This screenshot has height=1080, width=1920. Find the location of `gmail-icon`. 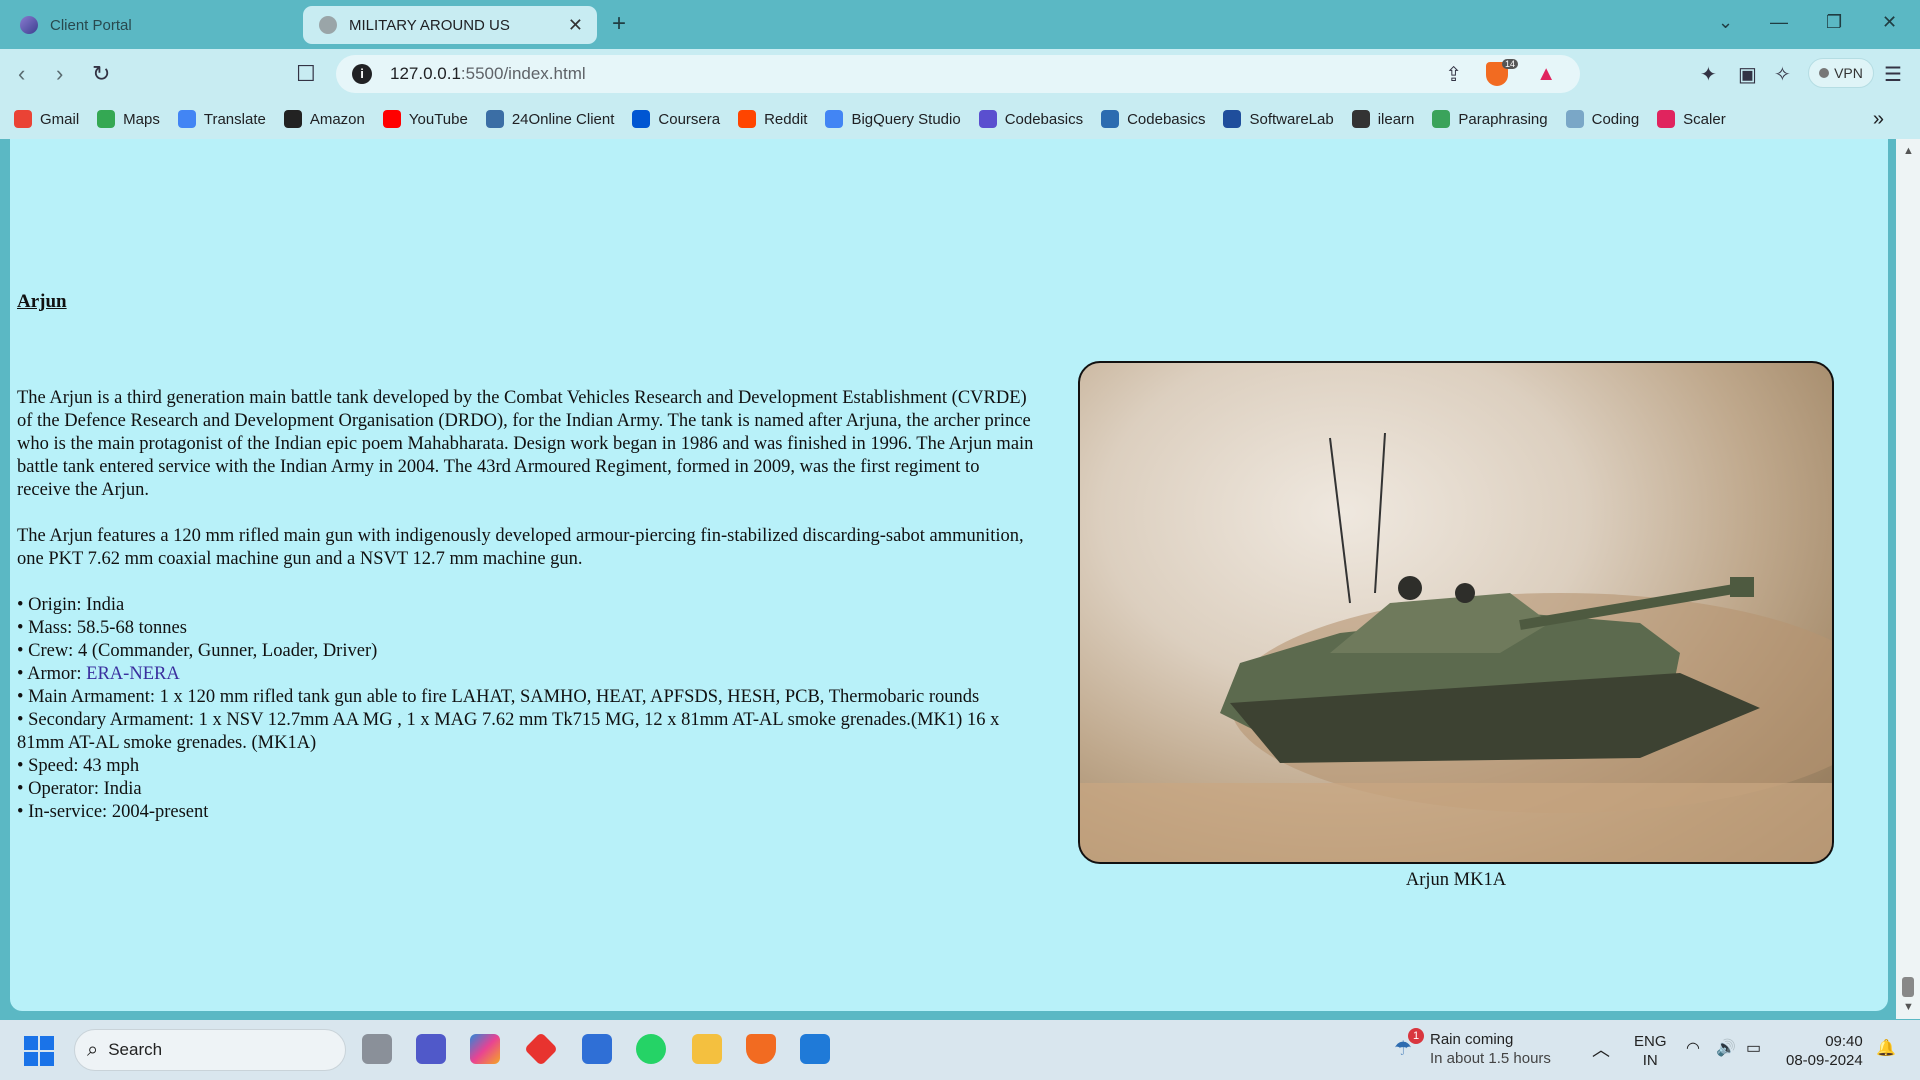

gmail-icon is located at coordinates (23, 119).